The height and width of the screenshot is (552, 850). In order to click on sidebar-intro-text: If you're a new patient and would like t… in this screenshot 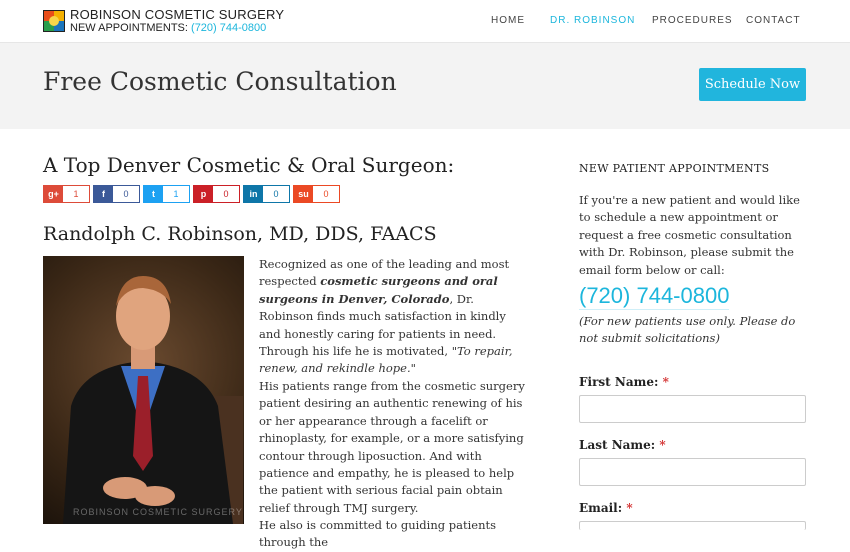, I will do `click(689, 235)`.